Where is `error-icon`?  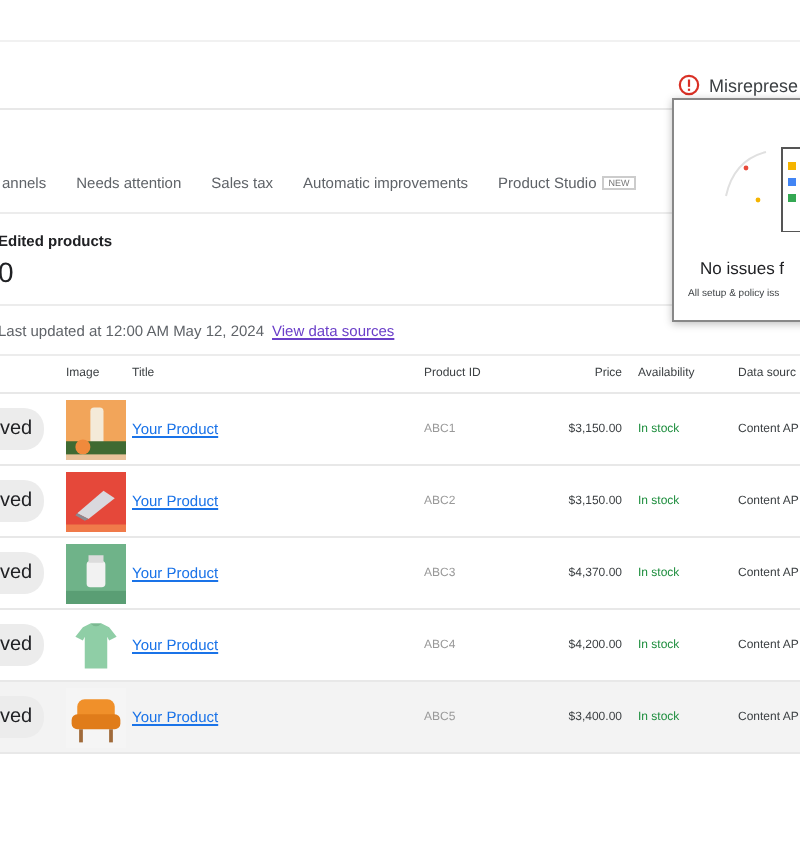 error-icon is located at coordinates (689, 85).